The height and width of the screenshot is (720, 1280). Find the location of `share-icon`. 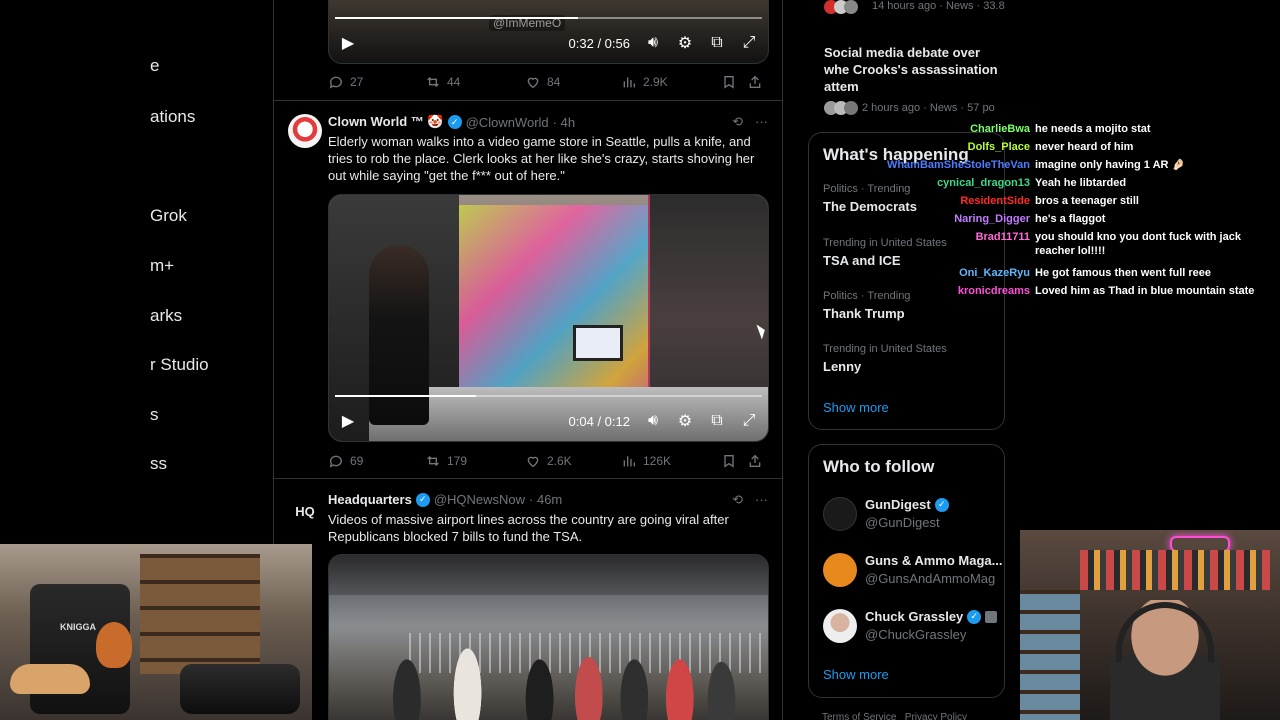

share-icon is located at coordinates (755, 460).